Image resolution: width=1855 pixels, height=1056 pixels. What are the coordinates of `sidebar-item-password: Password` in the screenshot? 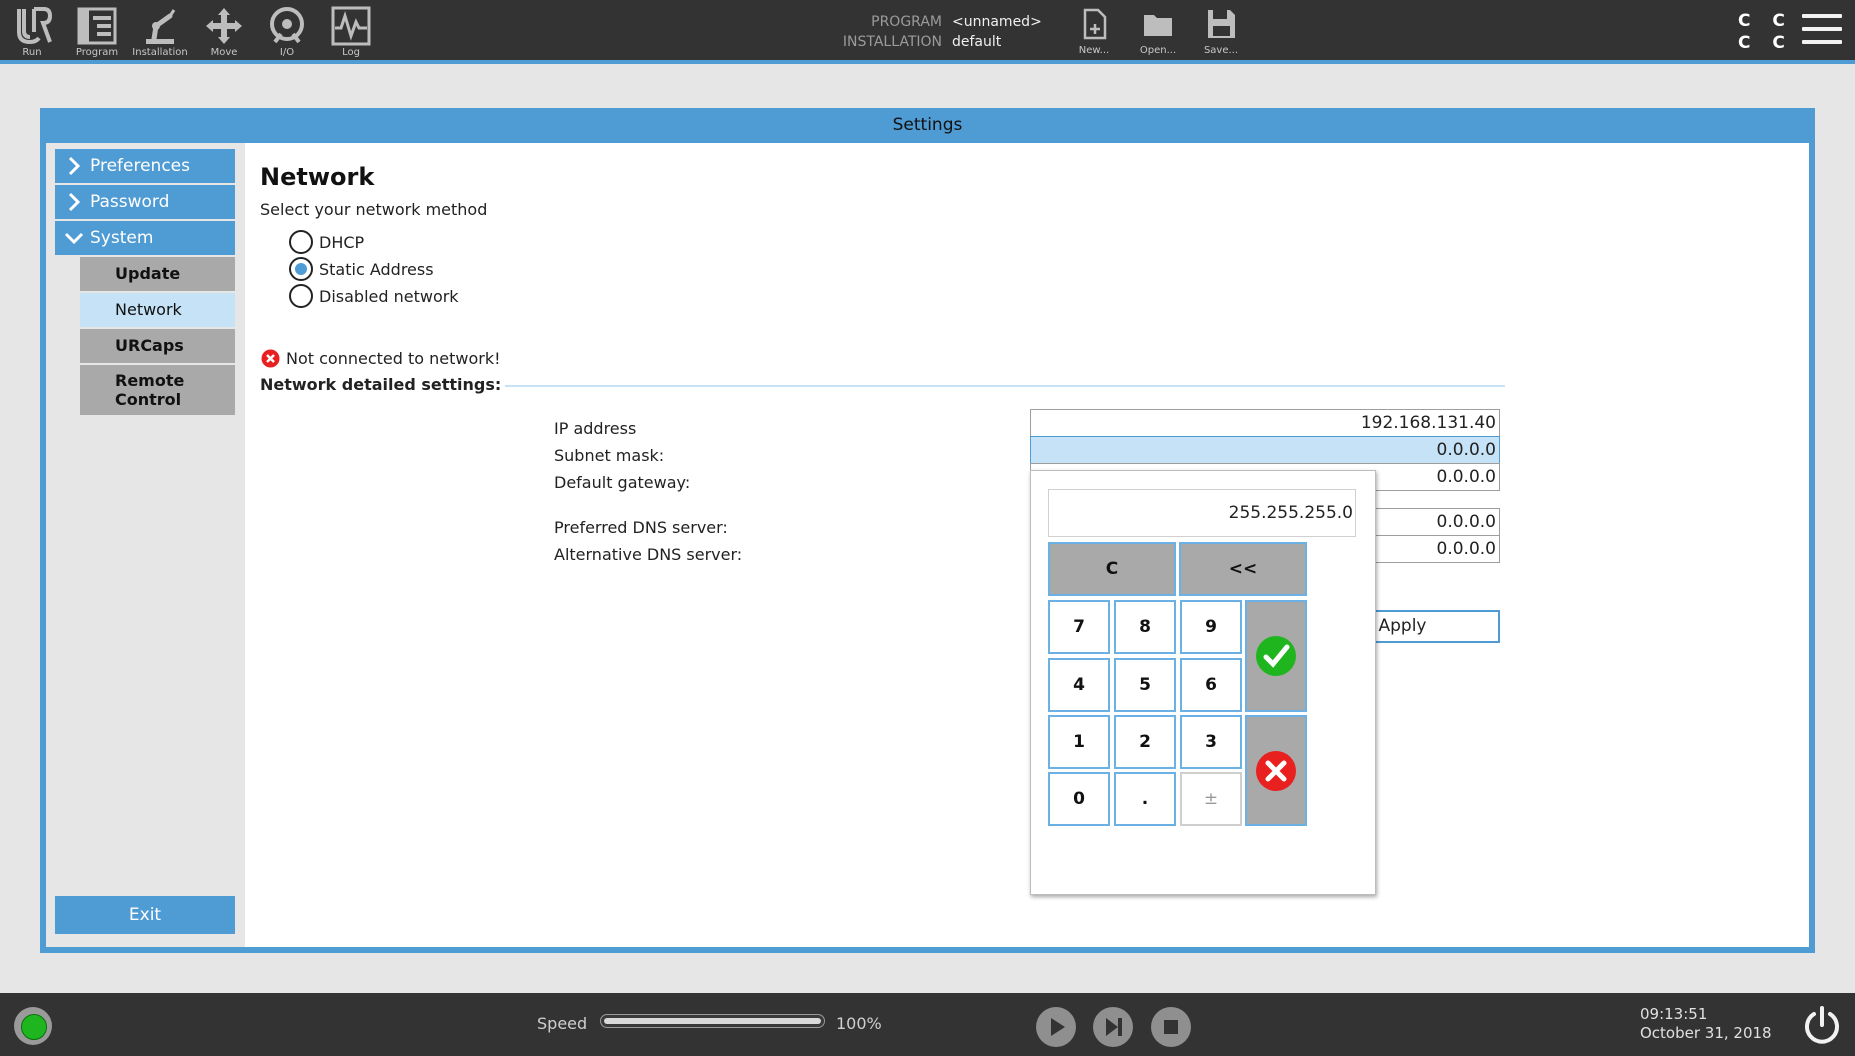 It's located at (145, 202).